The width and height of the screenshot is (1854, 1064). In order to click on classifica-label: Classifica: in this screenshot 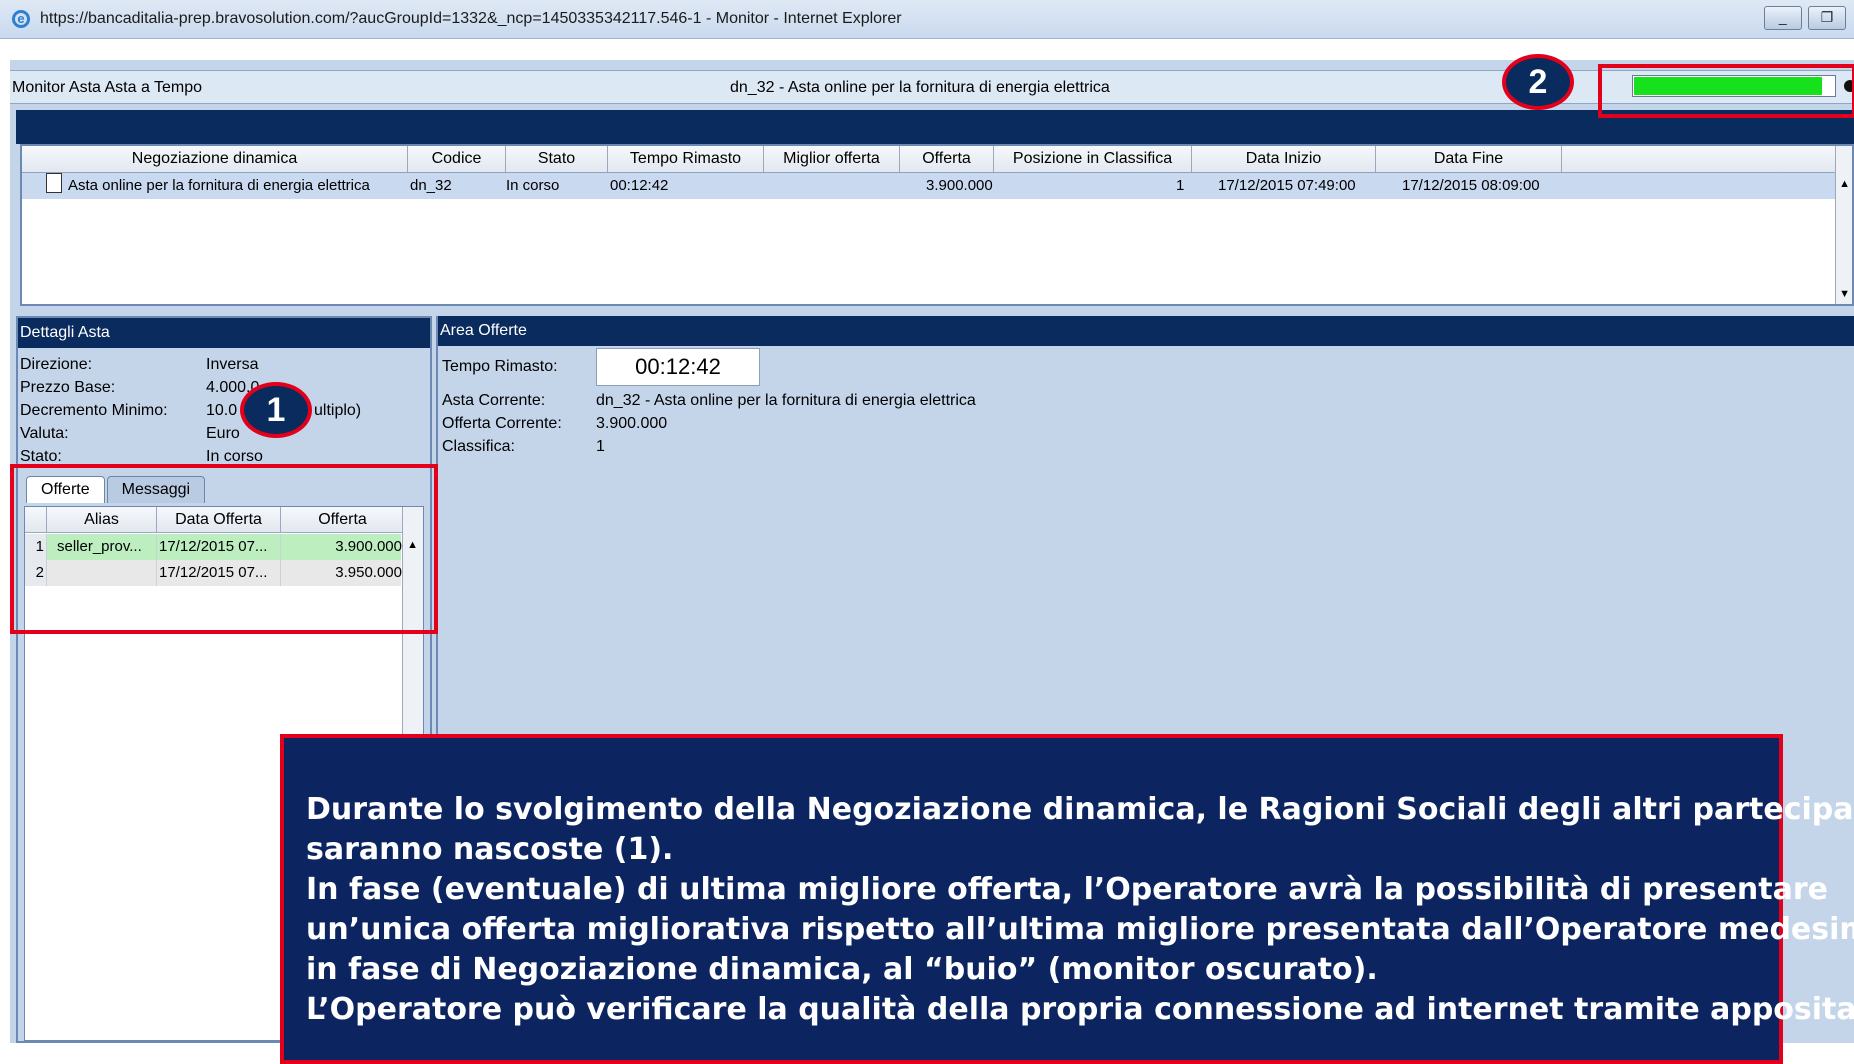, I will do `click(478, 446)`.